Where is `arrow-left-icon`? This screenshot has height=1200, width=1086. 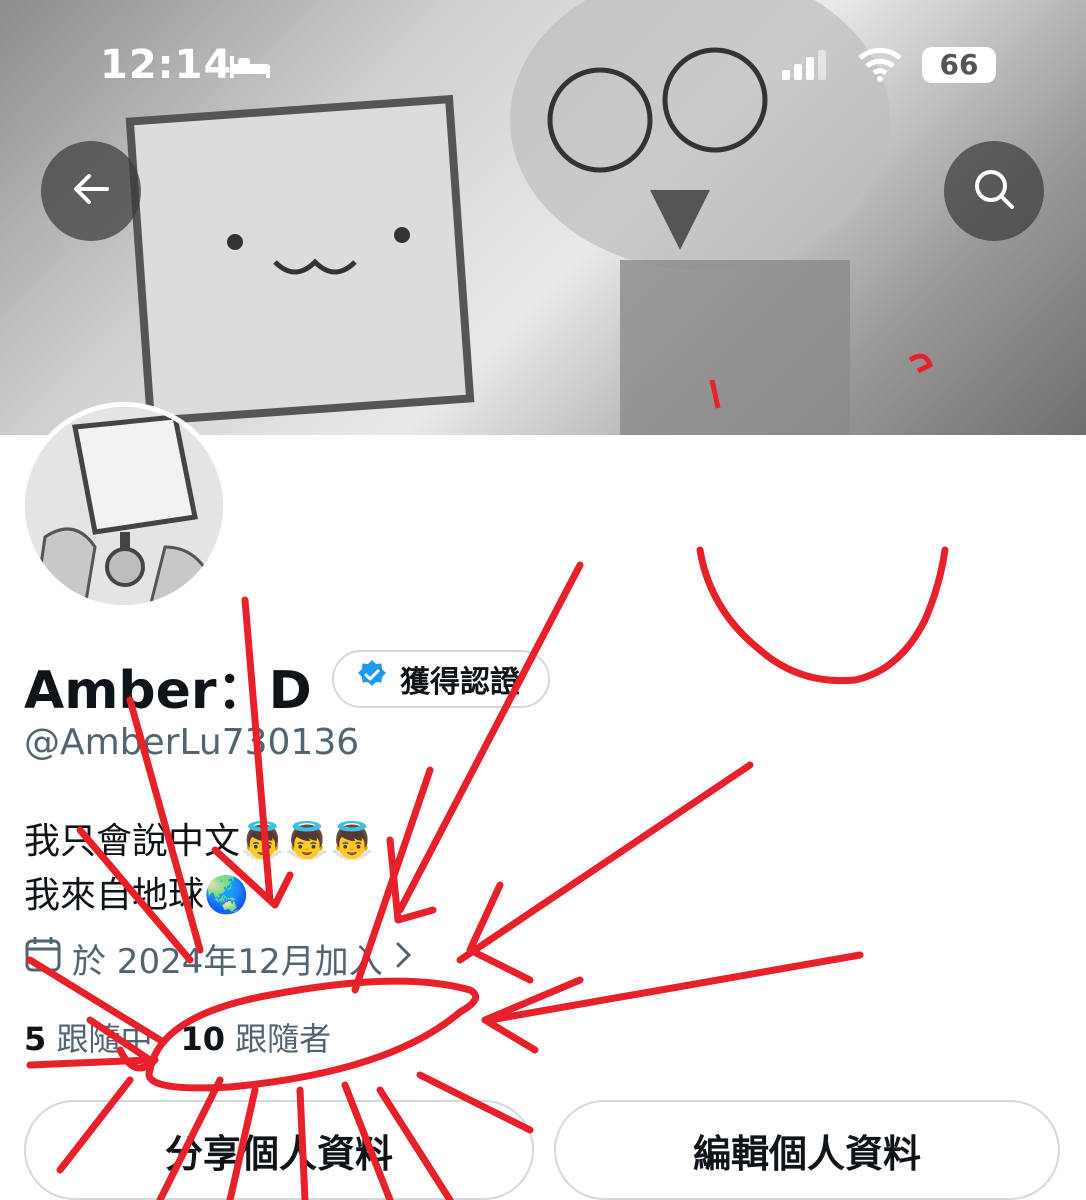
arrow-left-icon is located at coordinates (91, 191).